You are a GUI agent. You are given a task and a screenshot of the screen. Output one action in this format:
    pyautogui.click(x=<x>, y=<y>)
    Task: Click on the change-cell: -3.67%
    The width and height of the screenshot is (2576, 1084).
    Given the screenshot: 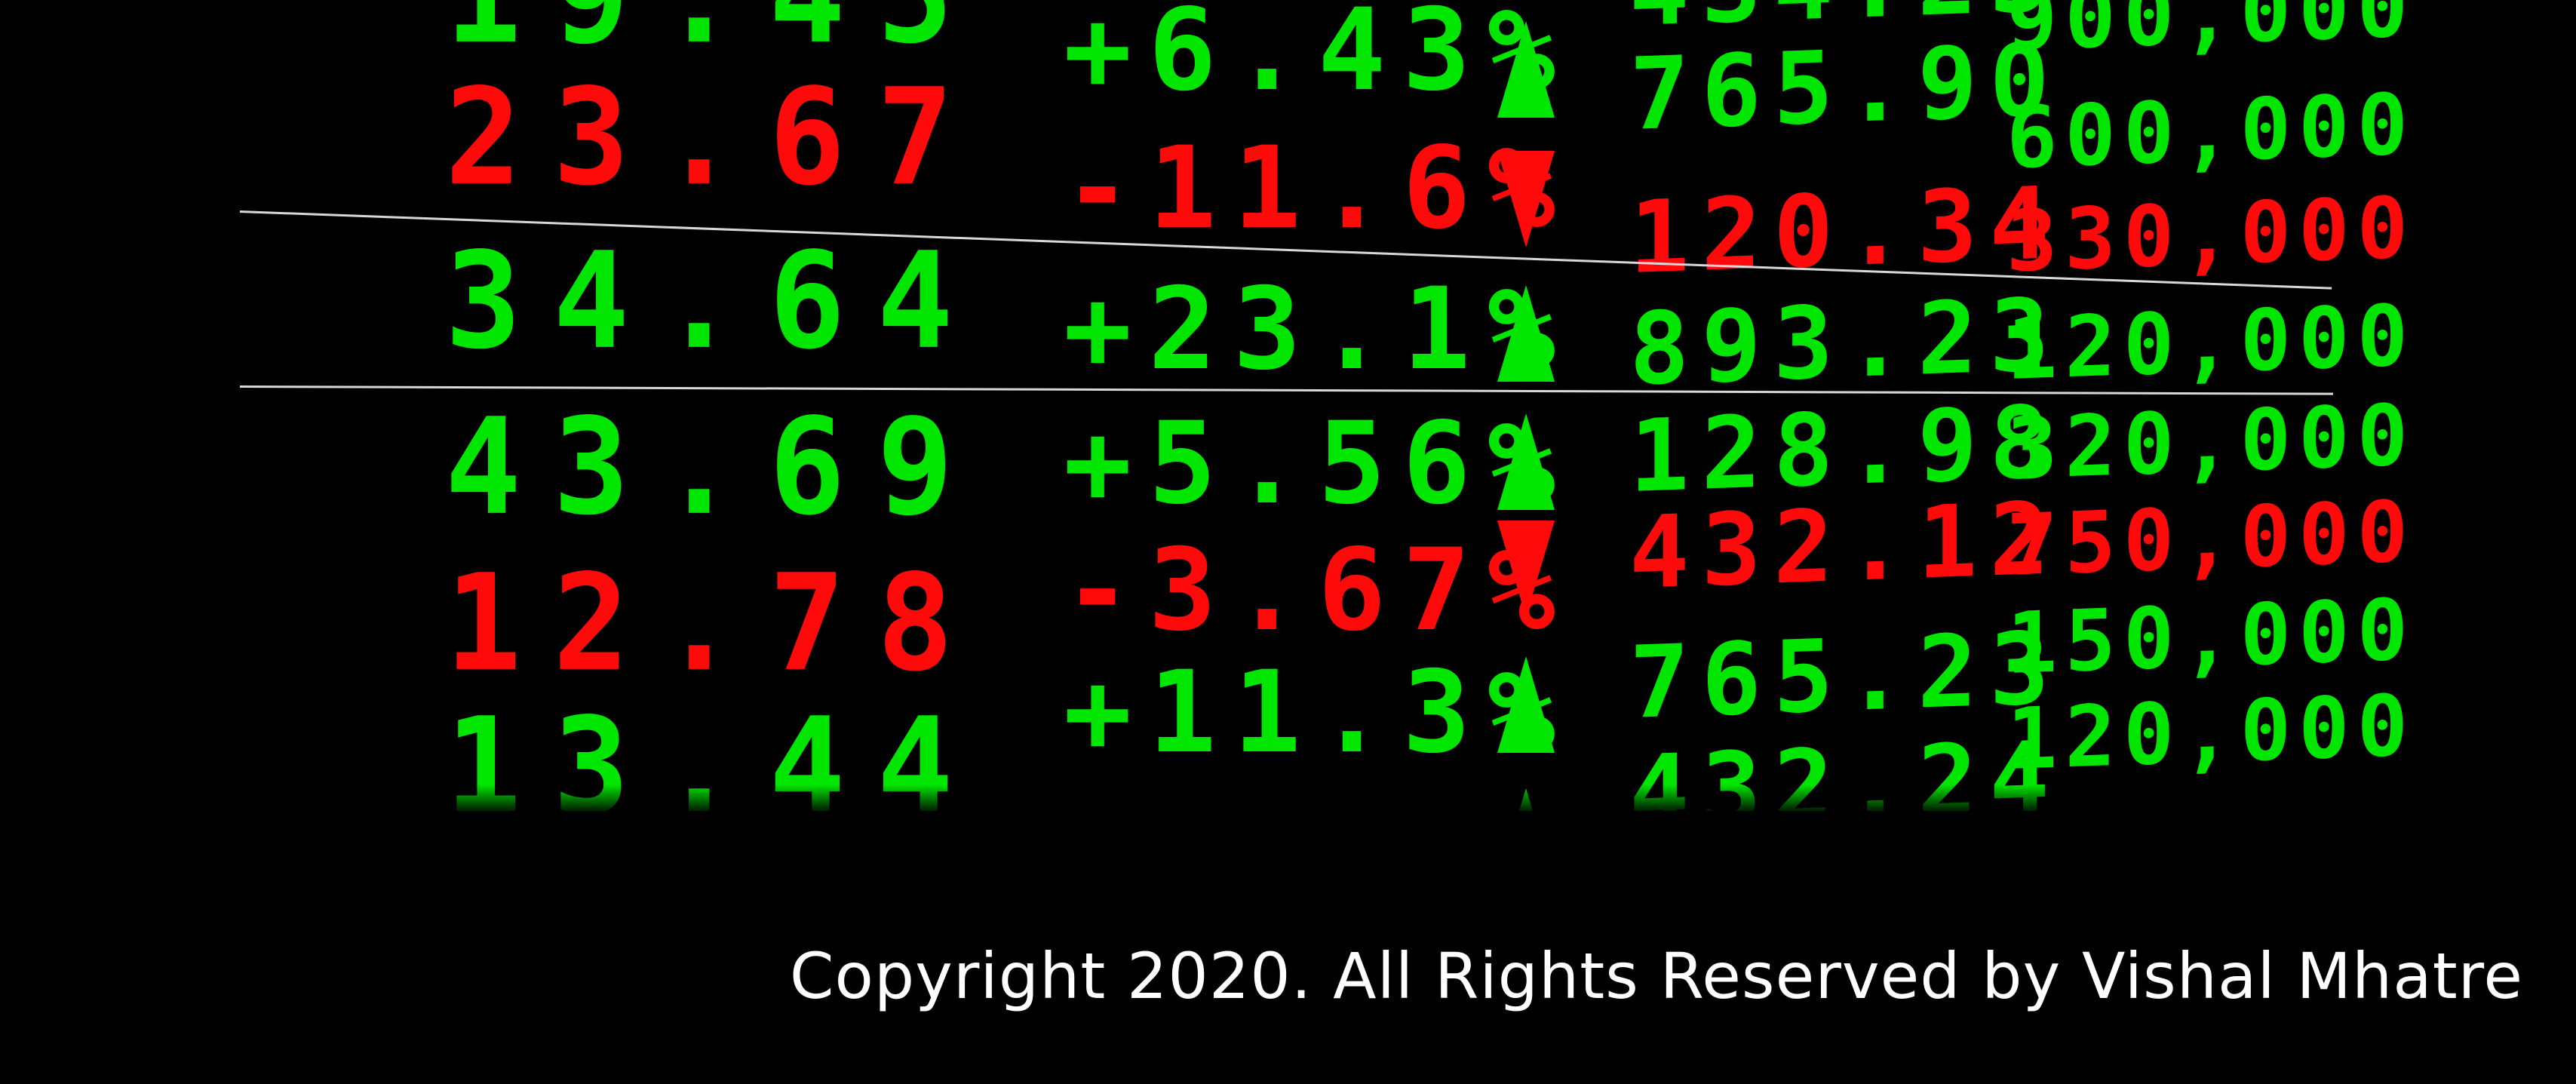 What is the action you would take?
    pyautogui.click(x=1318, y=590)
    